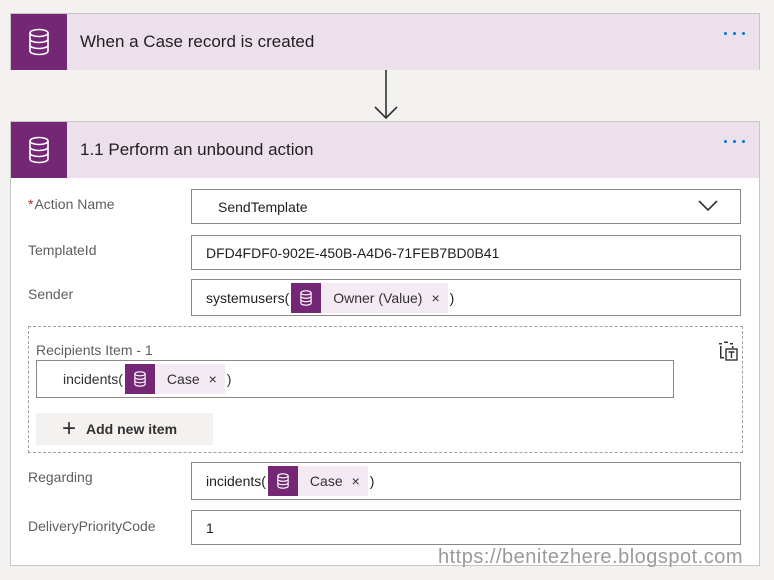 The height and width of the screenshot is (580, 774). Describe the element at coordinates (236, 481) in the screenshot. I see `regarding-prefix: incidents(` at that location.